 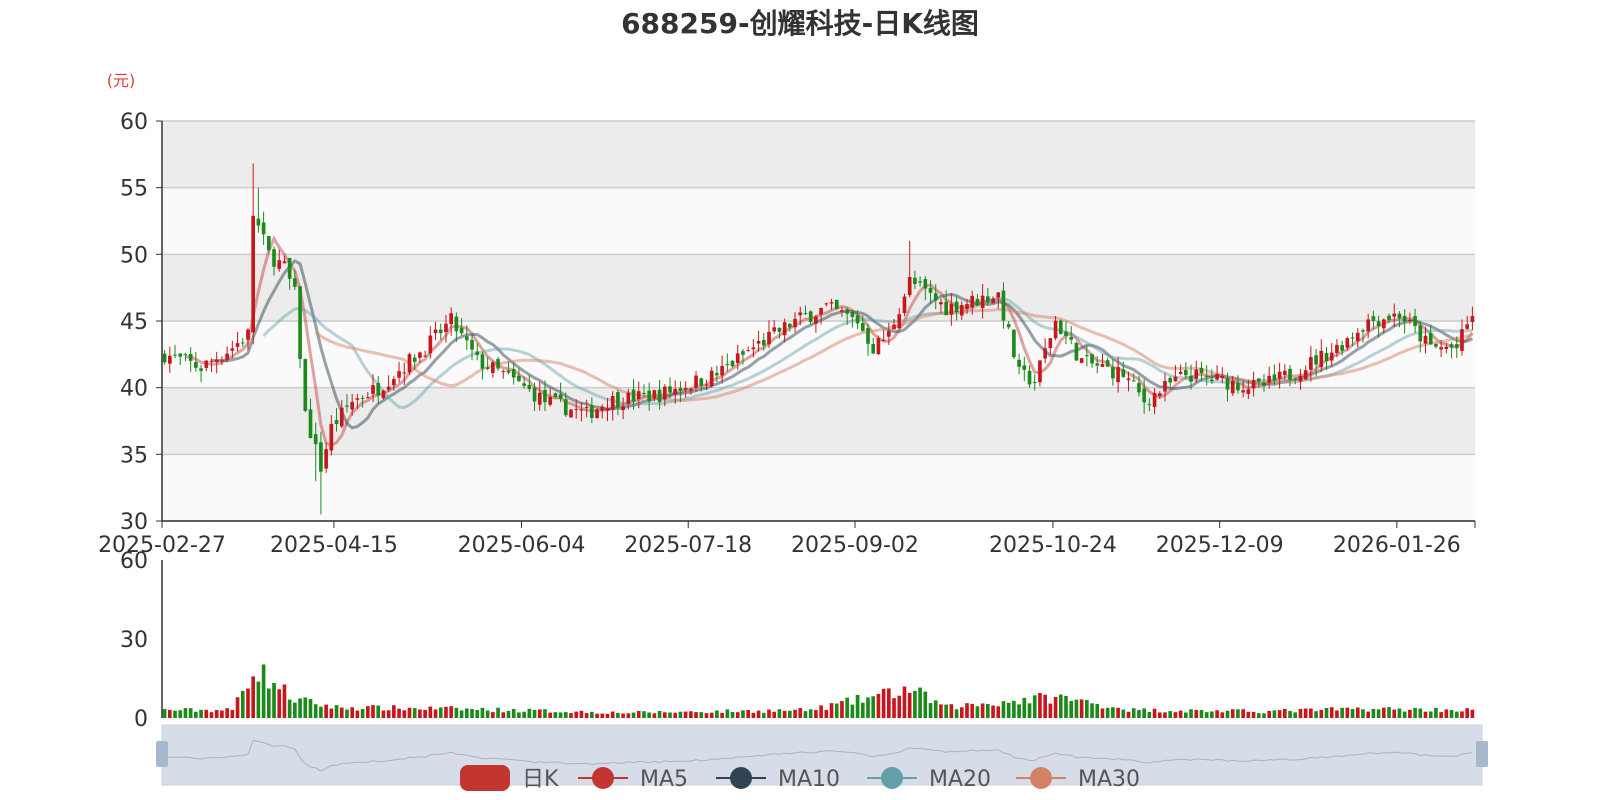 What do you see at coordinates (485, 778) in the screenshot?
I see `legend-swatch` at bounding box center [485, 778].